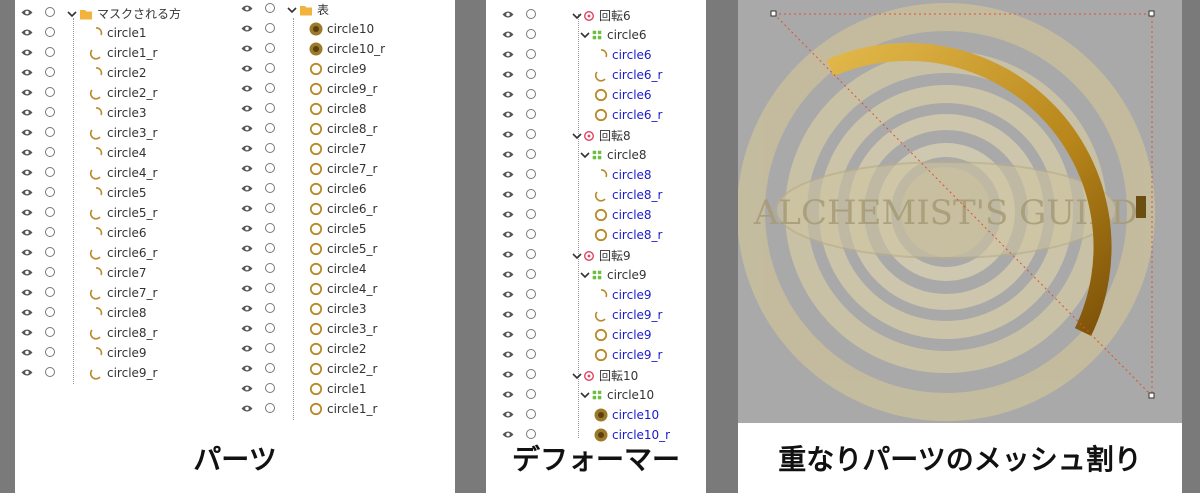 The width and height of the screenshot is (1200, 493). Describe the element at coordinates (596, 374) in the screenshot. I see `tree-row: 回転10` at that location.